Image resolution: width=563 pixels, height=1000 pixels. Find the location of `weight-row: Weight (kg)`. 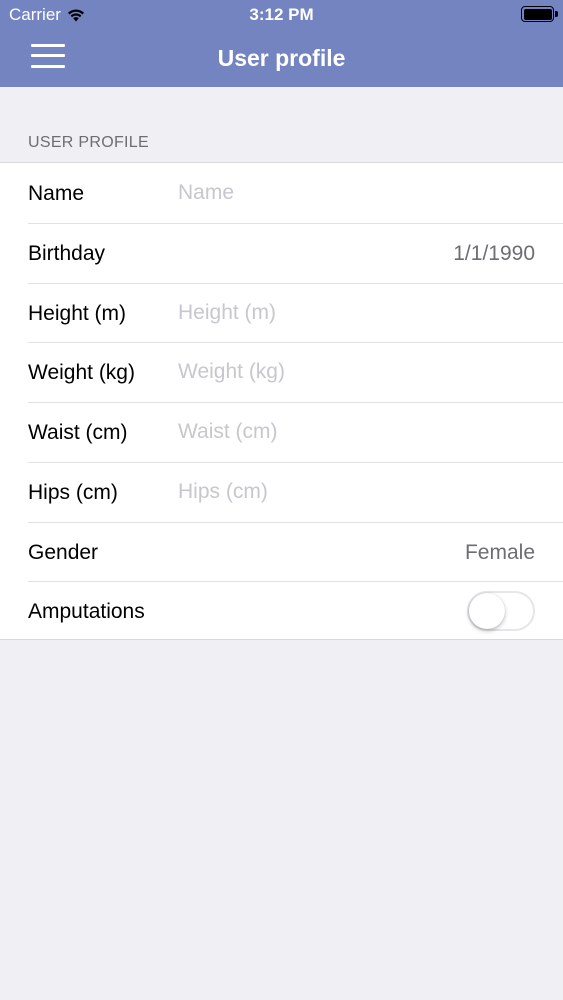

weight-row: Weight (kg) is located at coordinates (281, 372).